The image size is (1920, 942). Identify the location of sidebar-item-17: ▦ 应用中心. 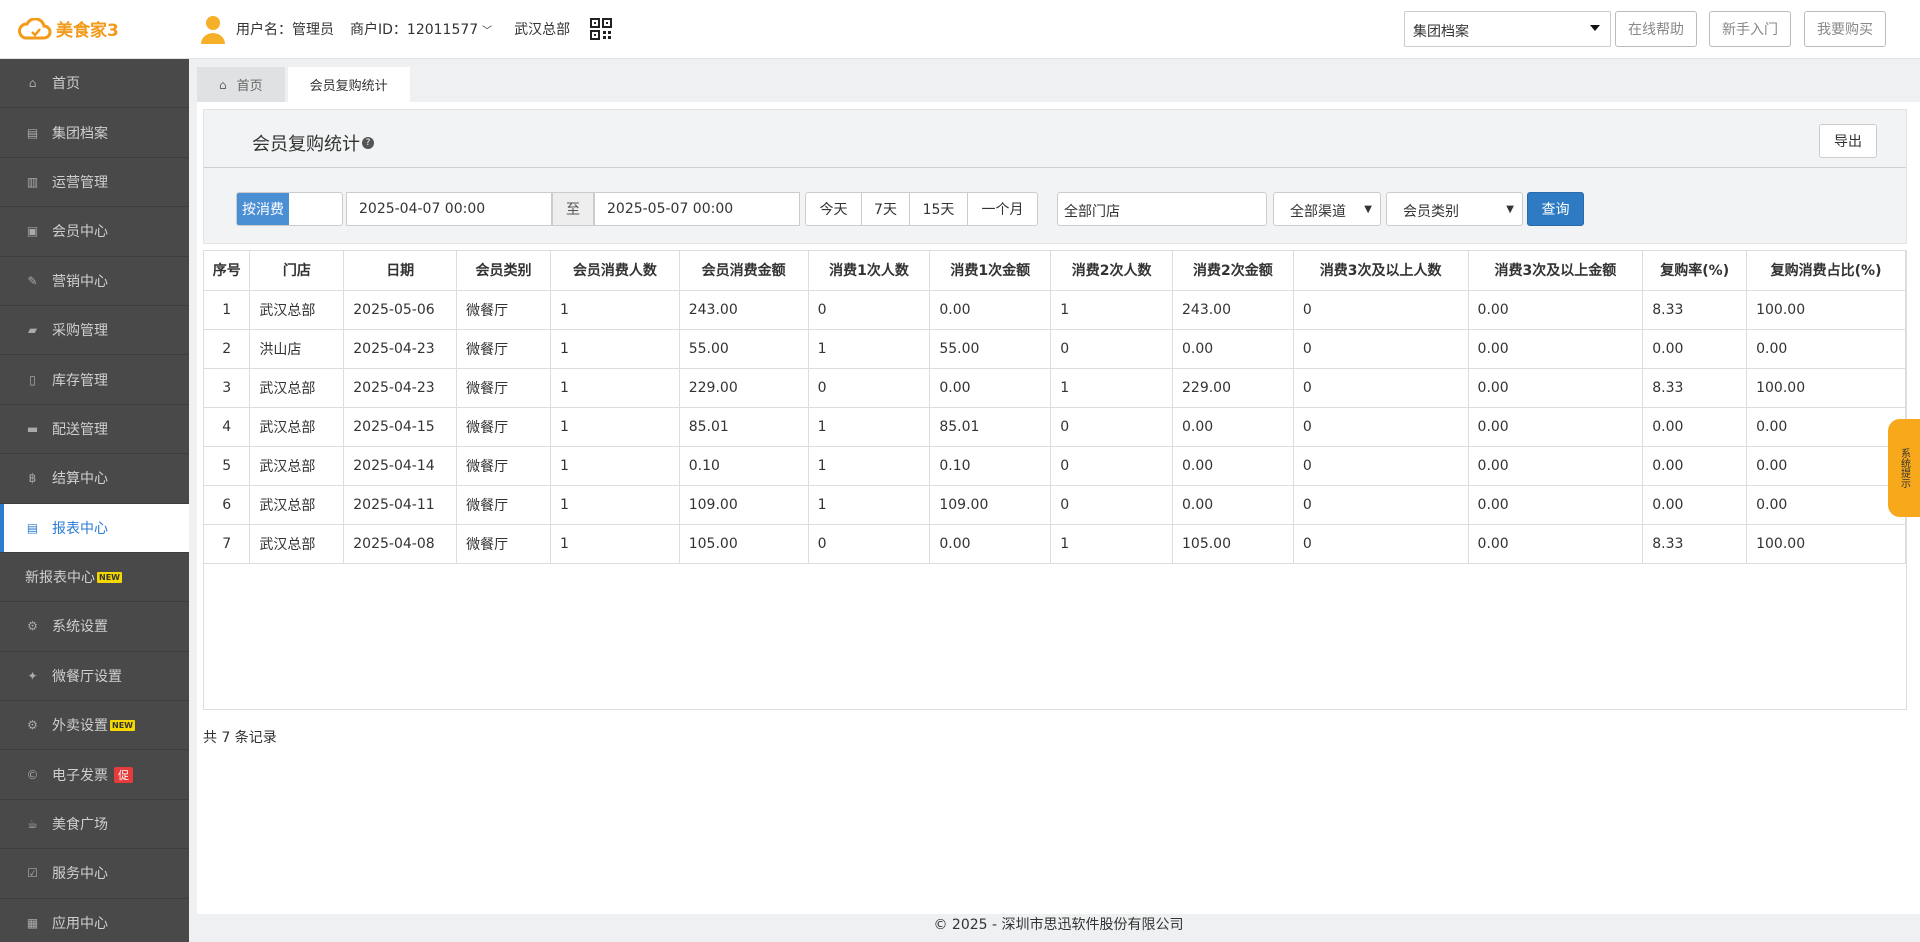
(94, 920).